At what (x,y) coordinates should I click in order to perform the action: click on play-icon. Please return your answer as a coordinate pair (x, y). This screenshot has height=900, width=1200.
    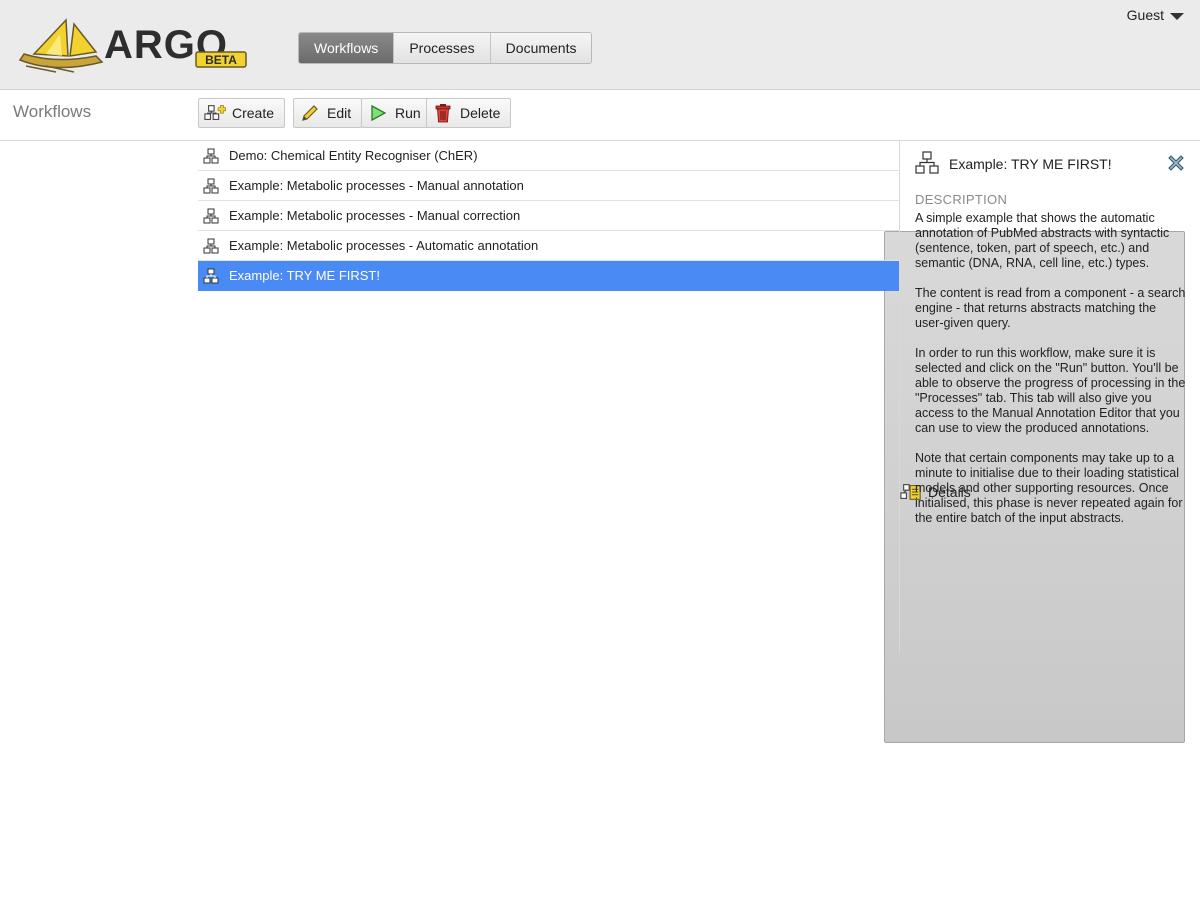
    Looking at the image, I should click on (378, 113).